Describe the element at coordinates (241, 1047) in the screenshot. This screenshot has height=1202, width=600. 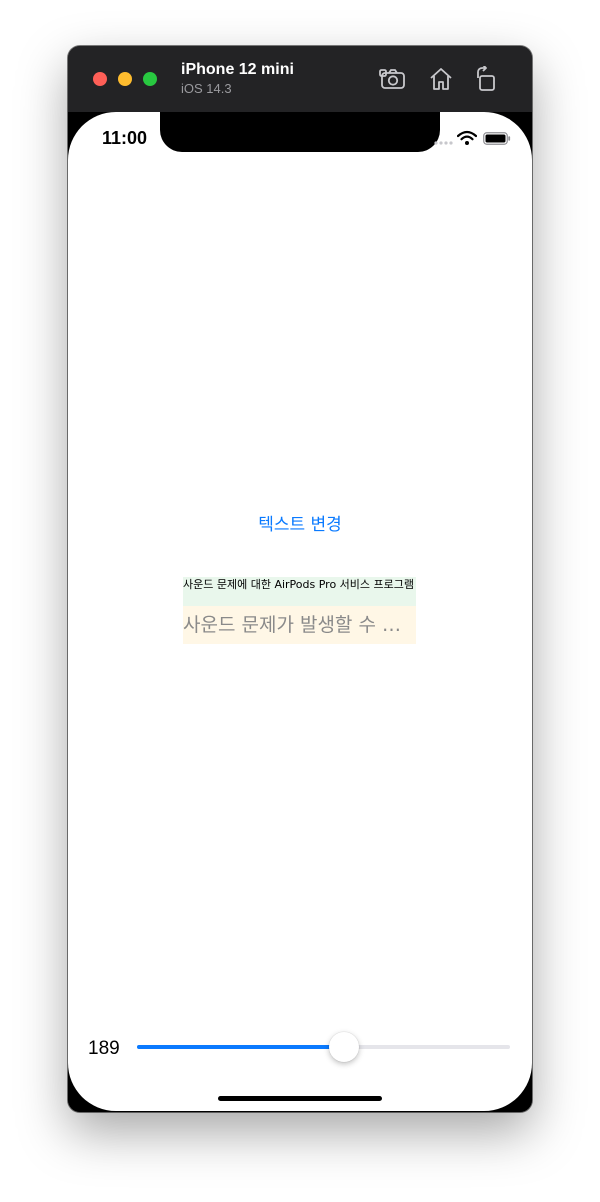
I see `slider-fill` at that location.